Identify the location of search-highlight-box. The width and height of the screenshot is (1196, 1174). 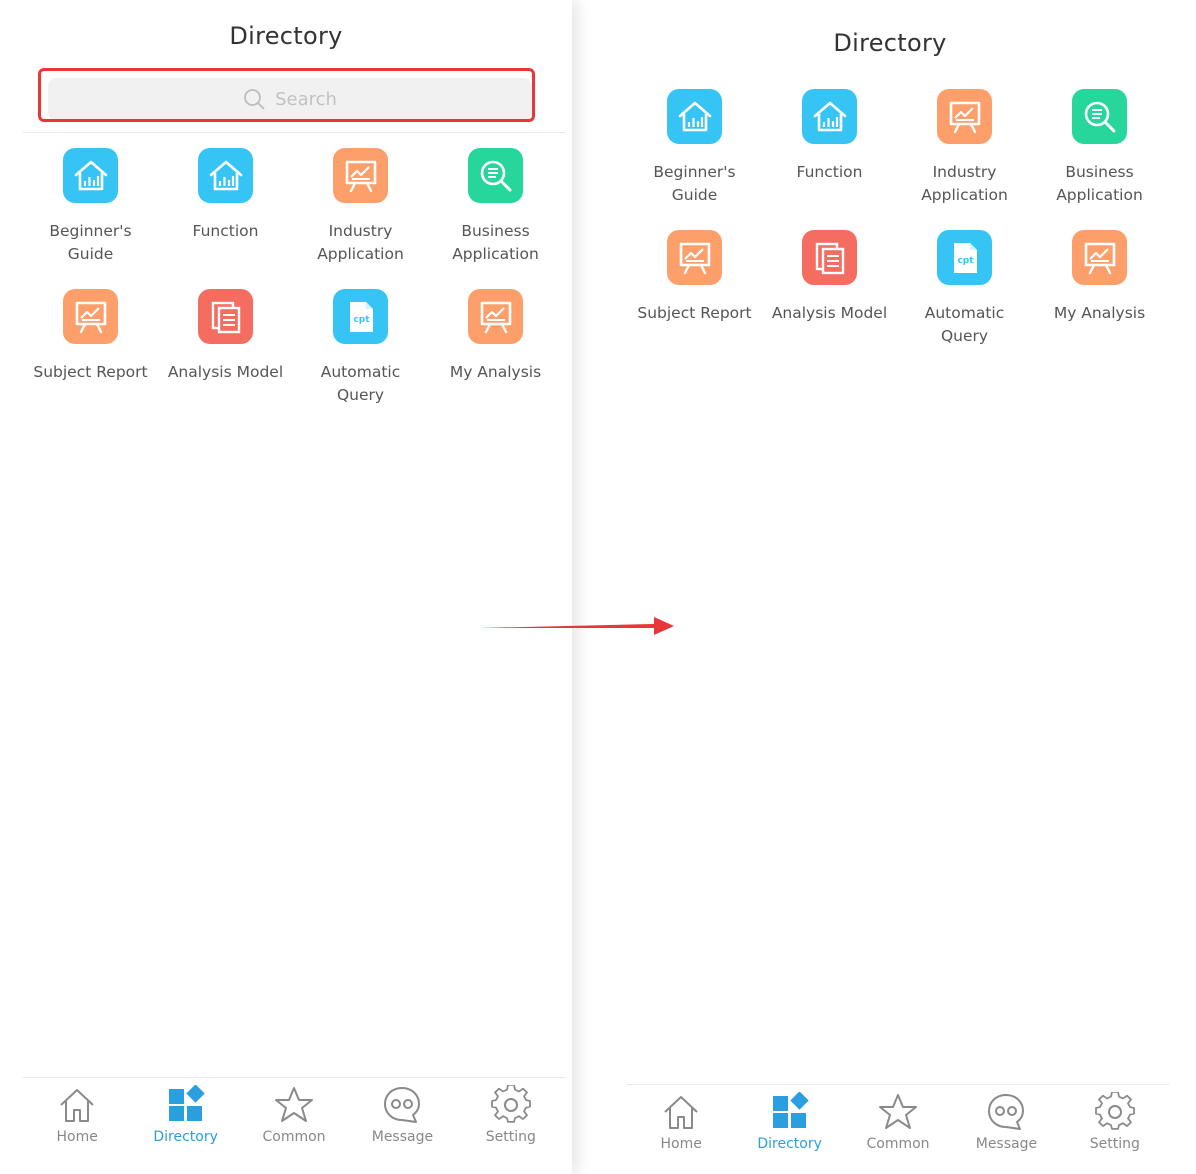
(286, 95).